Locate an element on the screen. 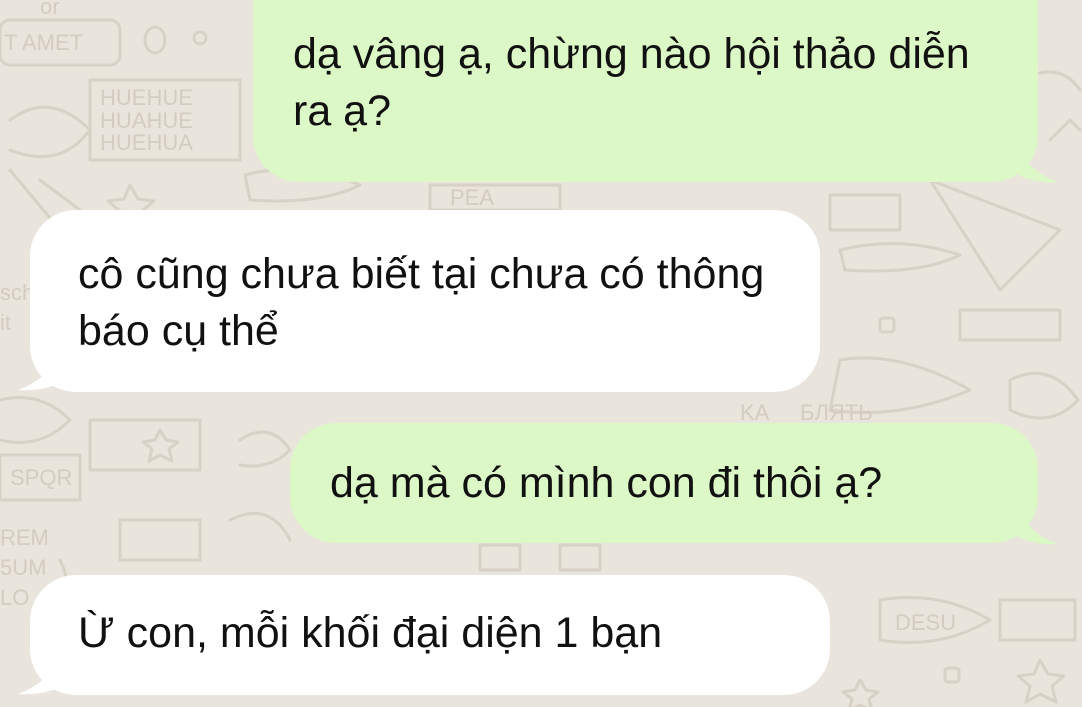 Image resolution: width=1082 pixels, height=707 pixels. doodle-text-ka: KA is located at coordinates (755, 412).